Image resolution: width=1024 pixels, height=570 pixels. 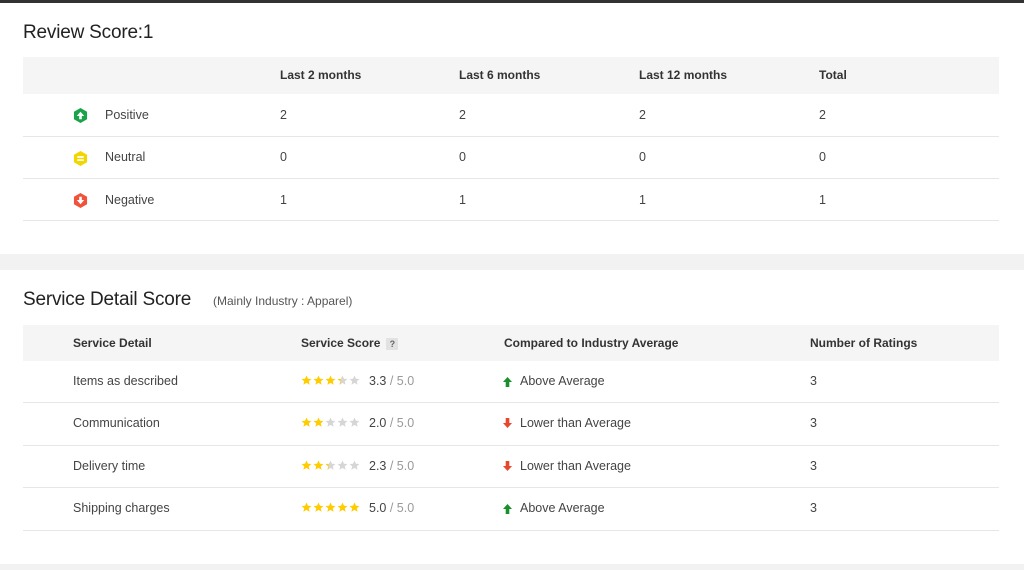 I want to click on score-value: 2.3, so click(x=378, y=466).